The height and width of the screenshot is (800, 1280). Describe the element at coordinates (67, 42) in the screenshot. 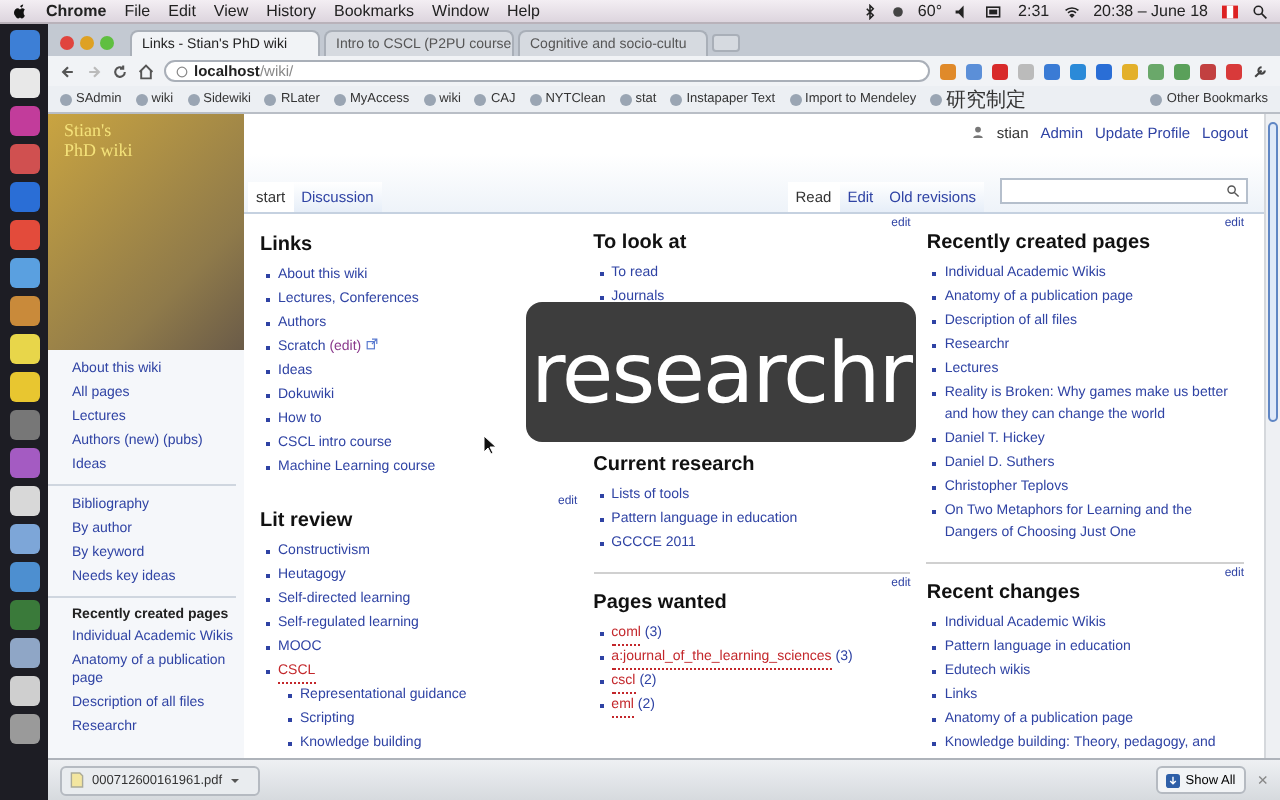

I see `close-window-button` at that location.